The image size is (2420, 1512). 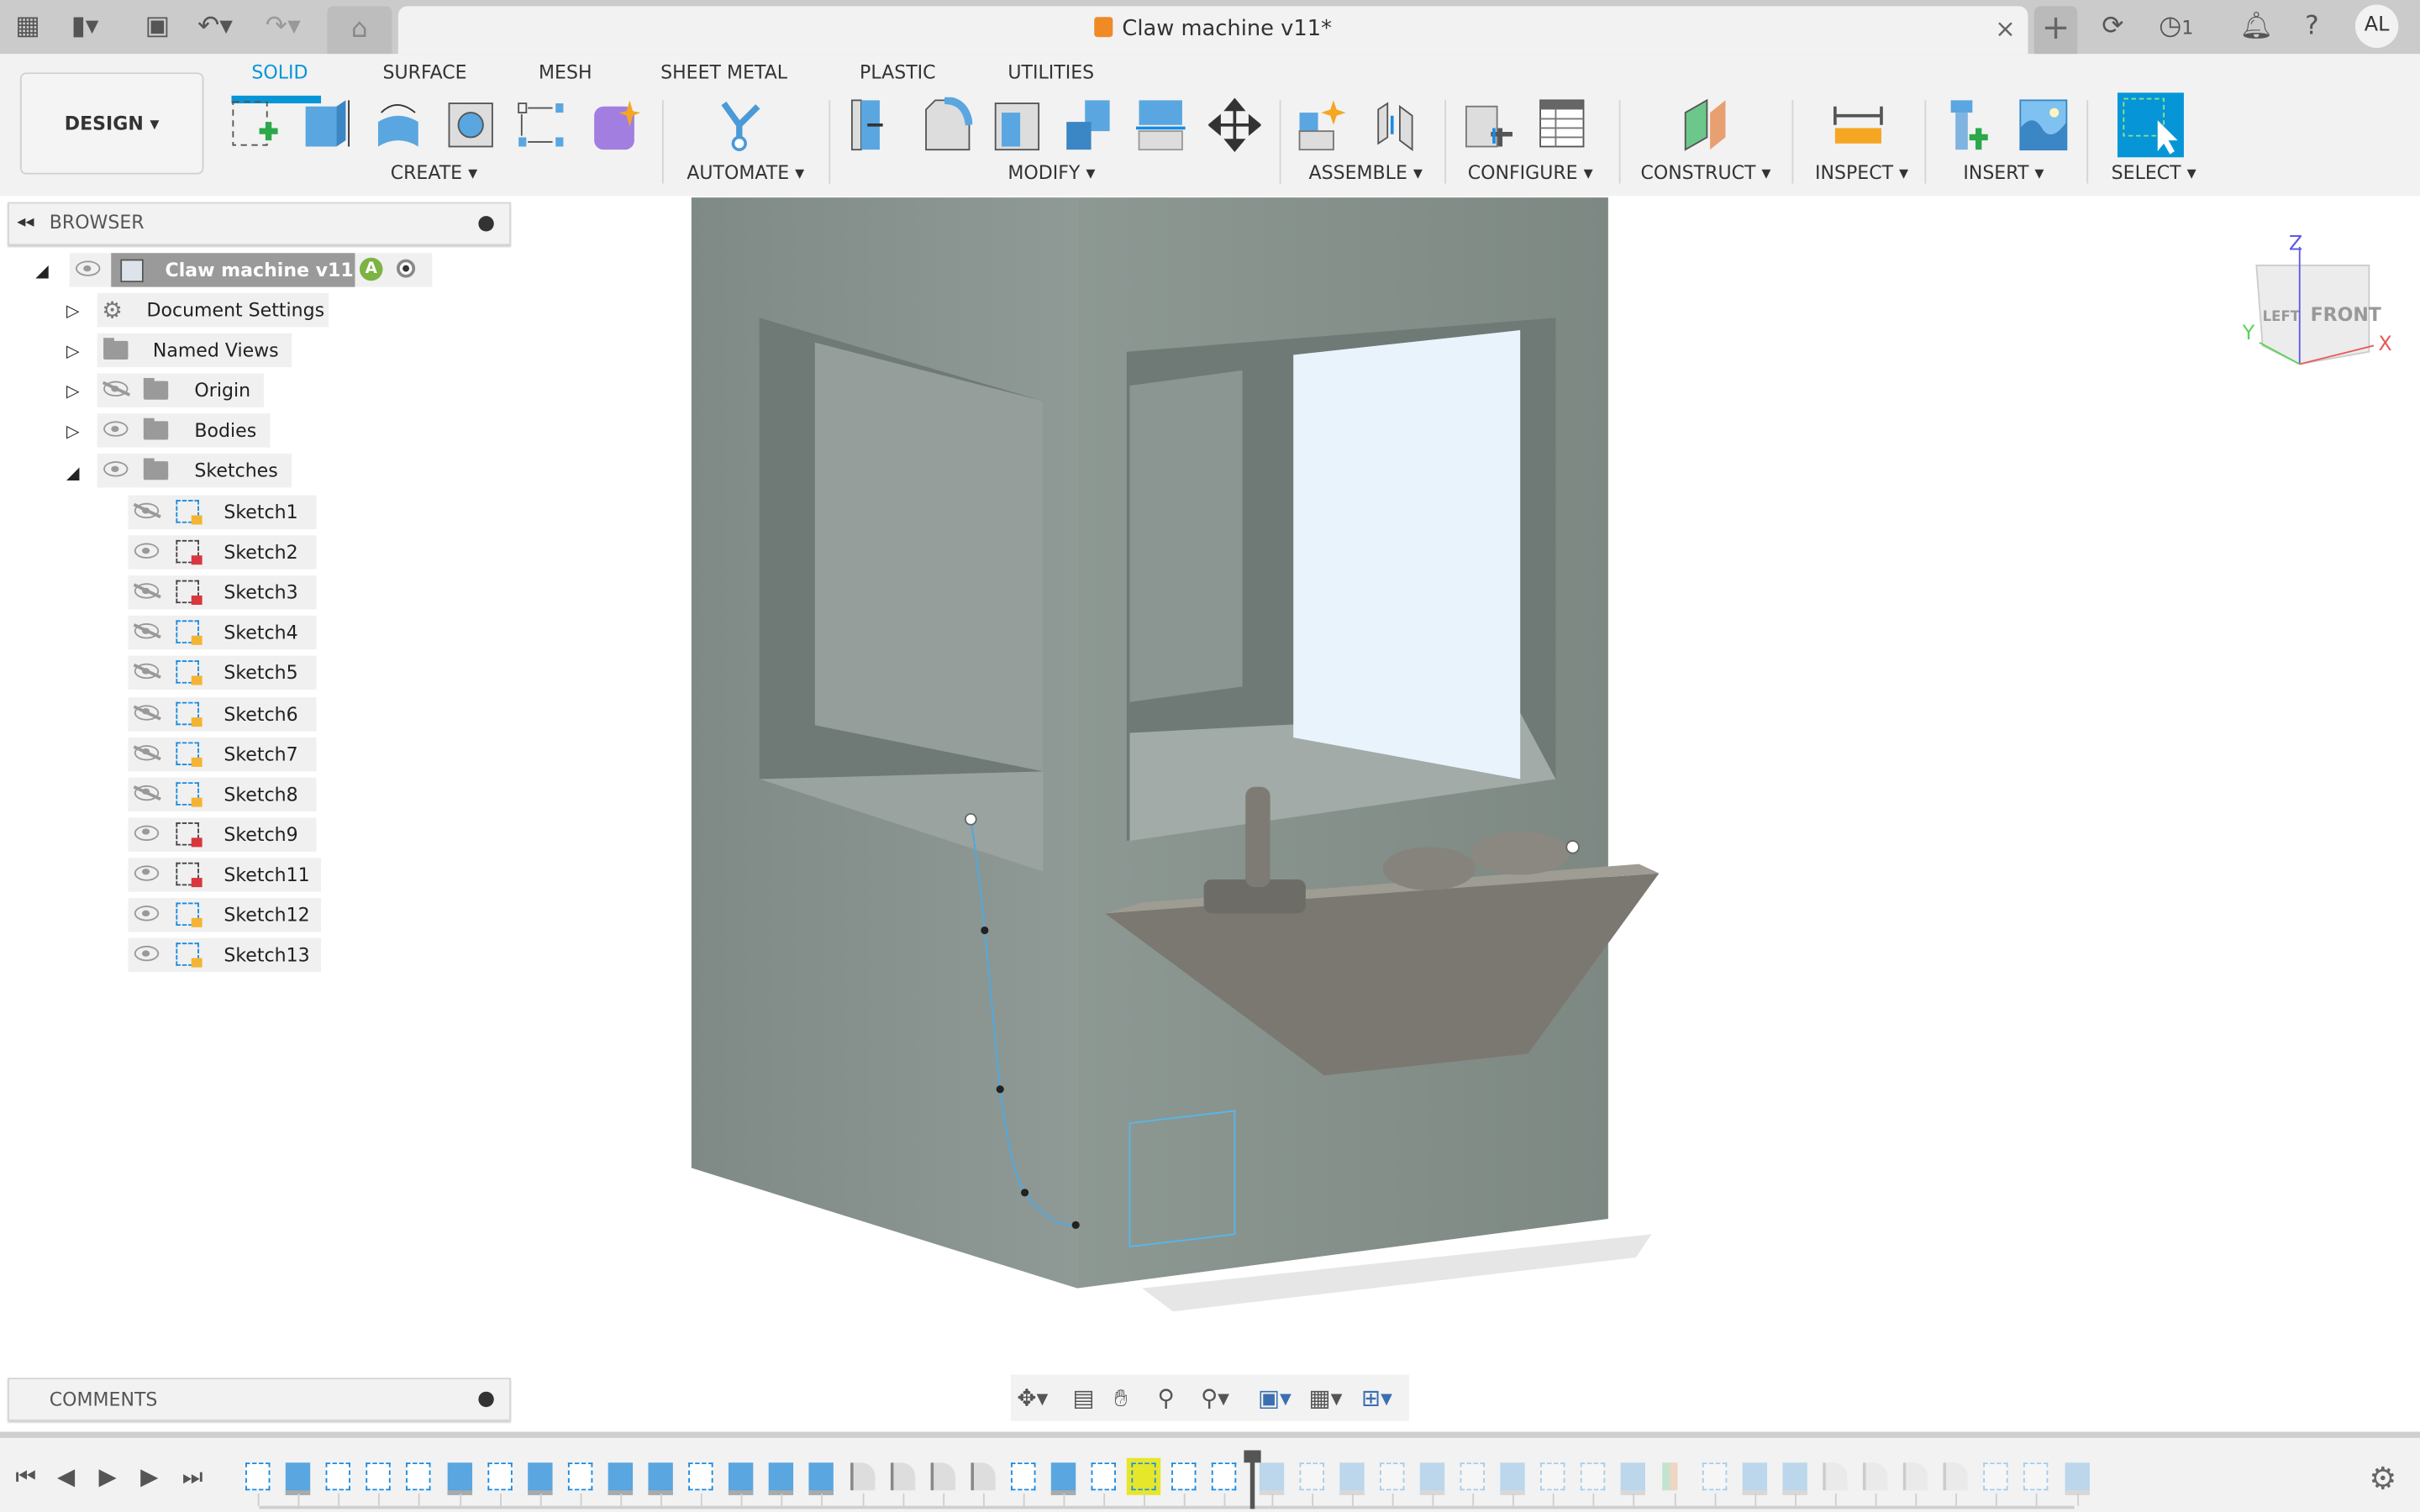 What do you see at coordinates (398, 125) in the screenshot?
I see `revolve-icon` at bounding box center [398, 125].